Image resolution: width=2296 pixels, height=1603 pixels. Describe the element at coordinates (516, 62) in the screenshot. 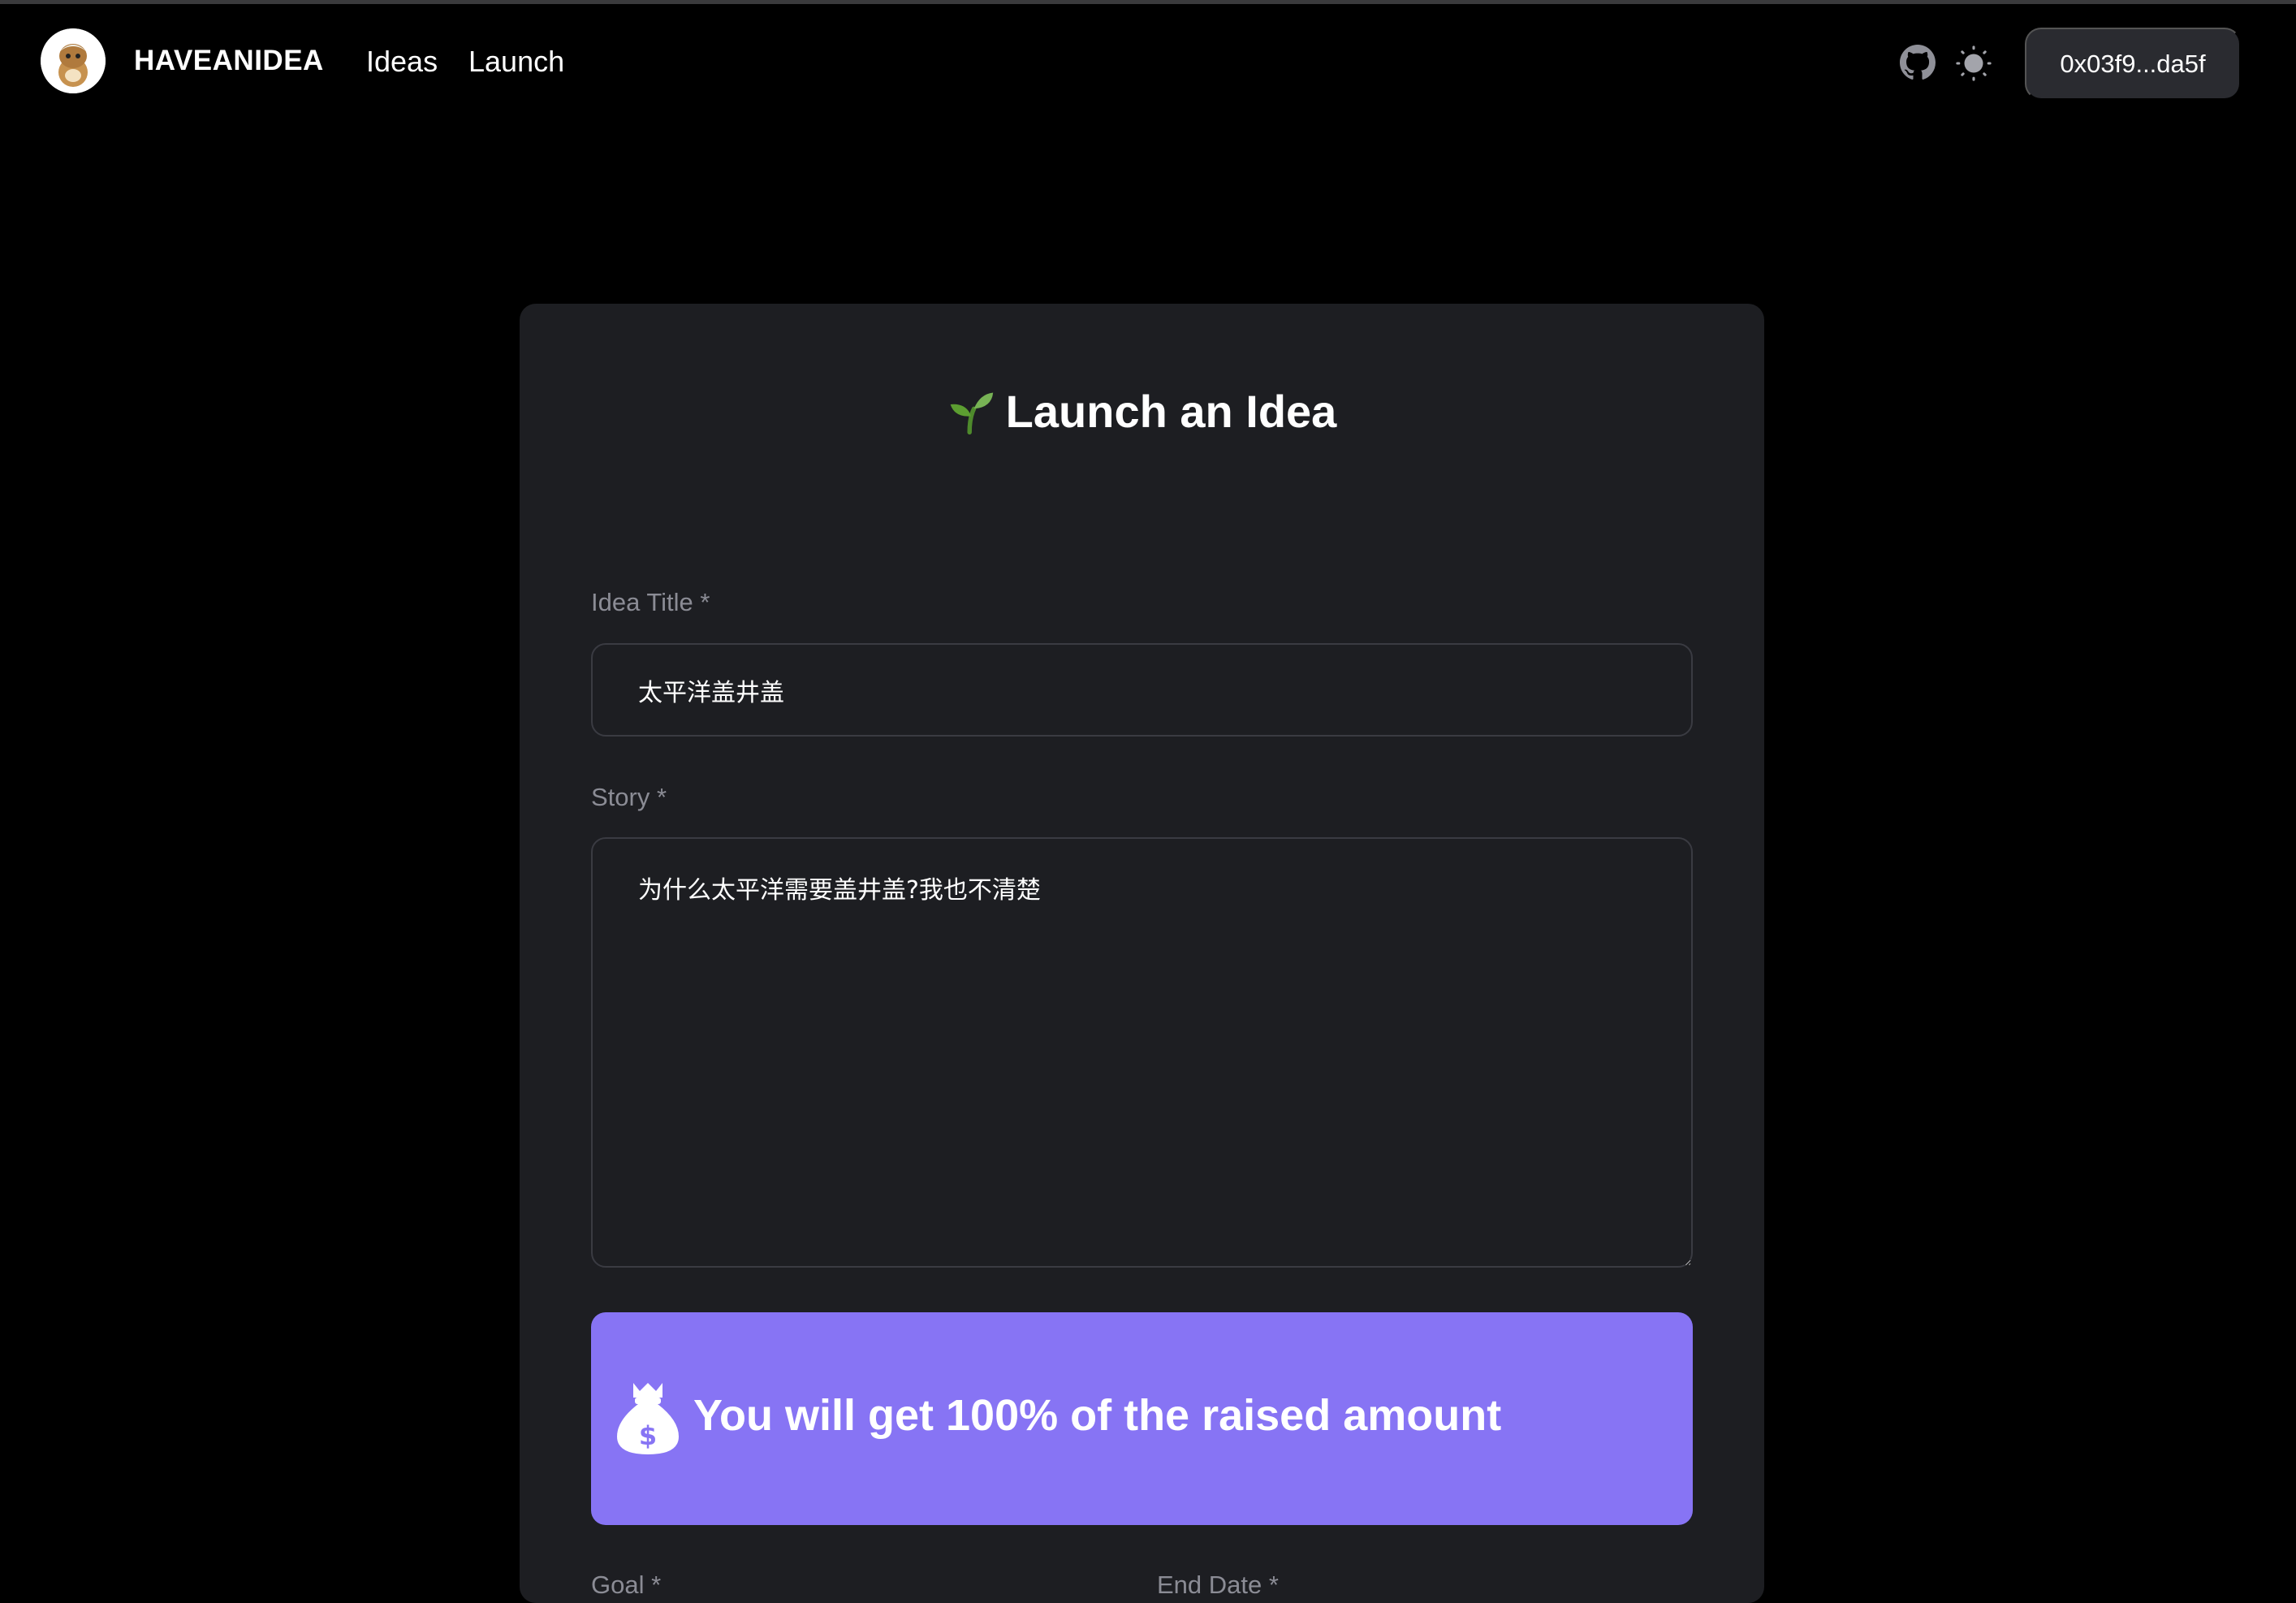

I see `nav-launch-link: Launch` at that location.